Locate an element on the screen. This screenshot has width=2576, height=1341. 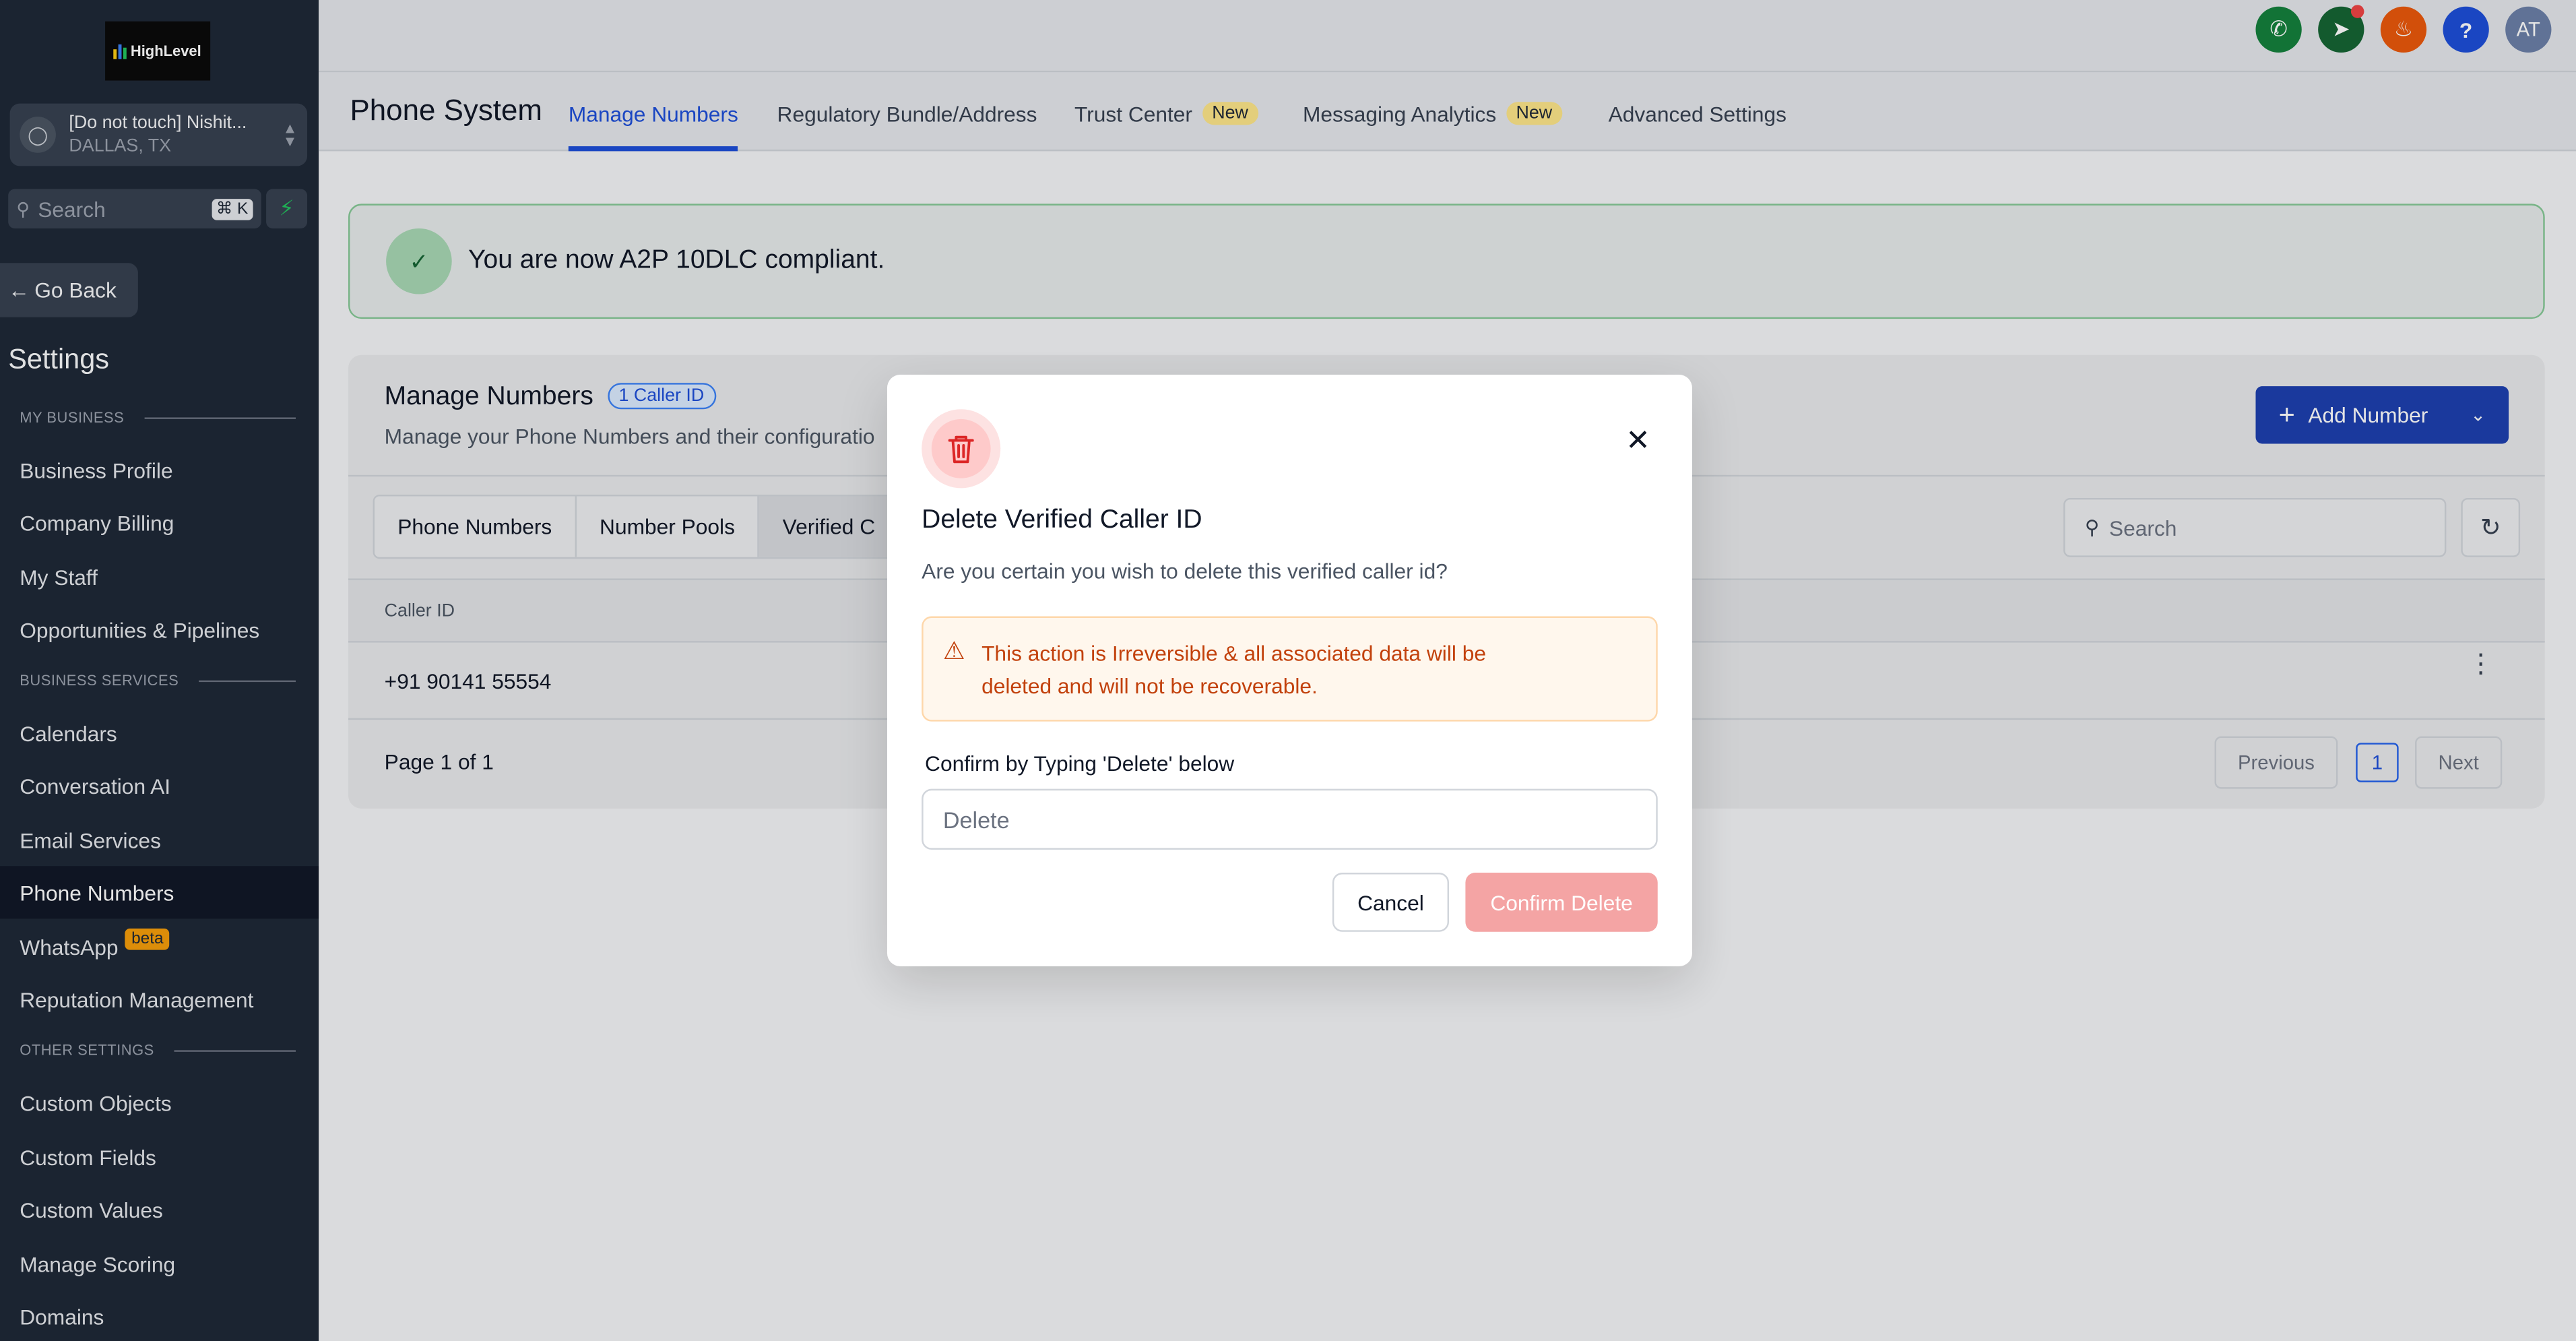
close-icon: ✕ is located at coordinates (1638, 440).